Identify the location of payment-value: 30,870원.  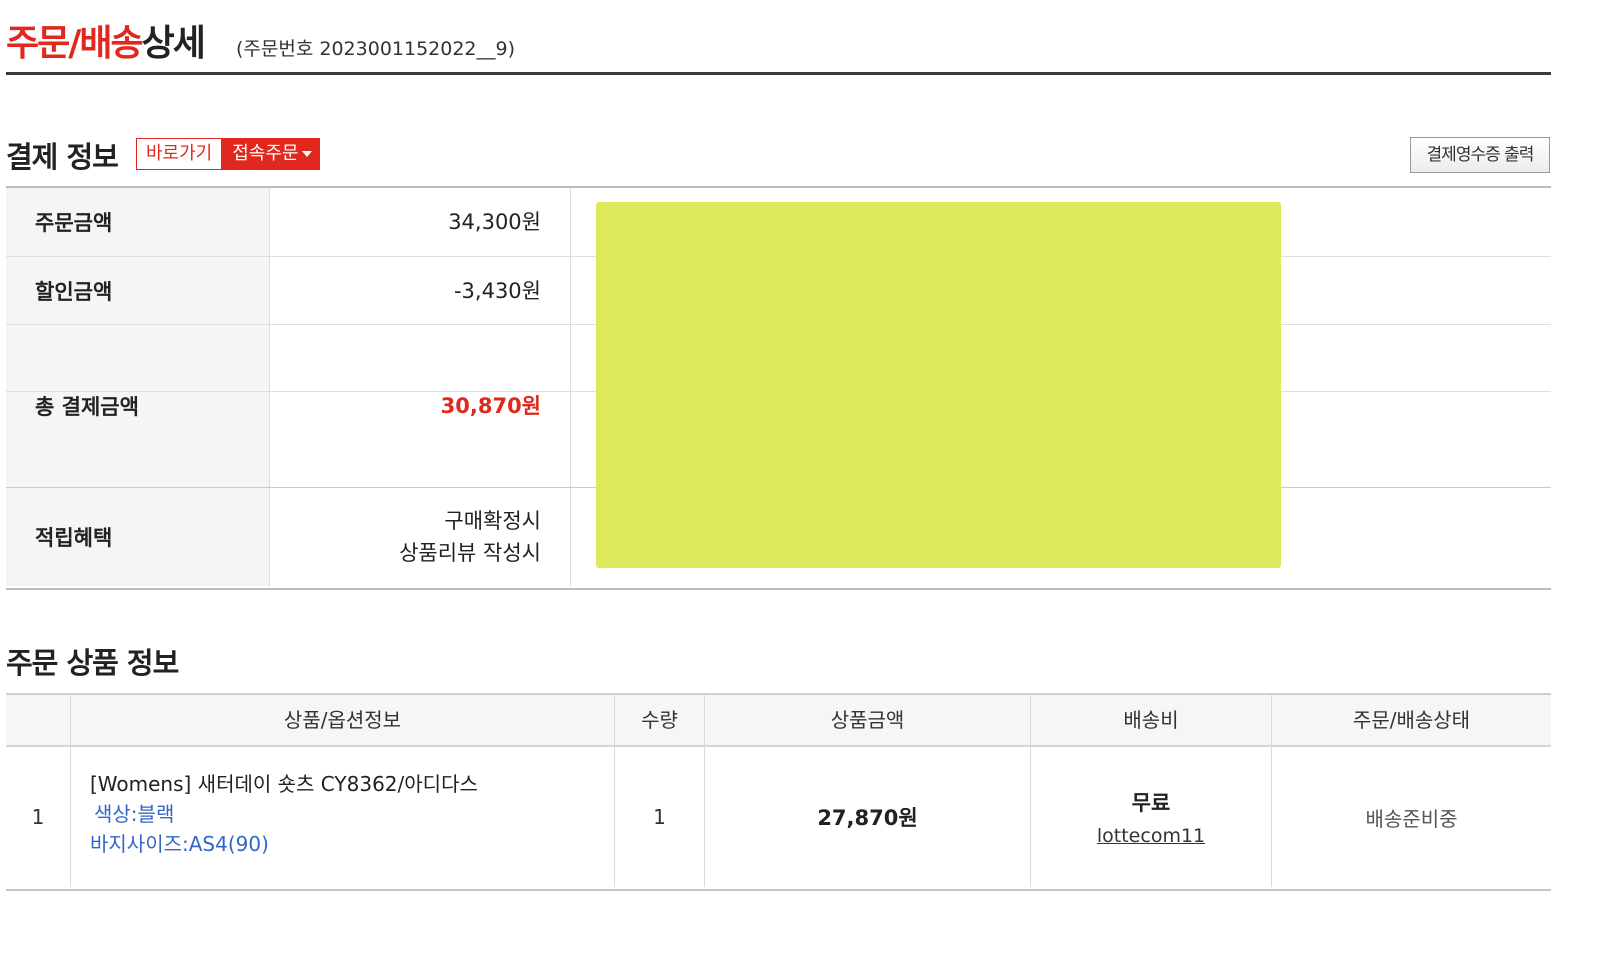
(421, 406).